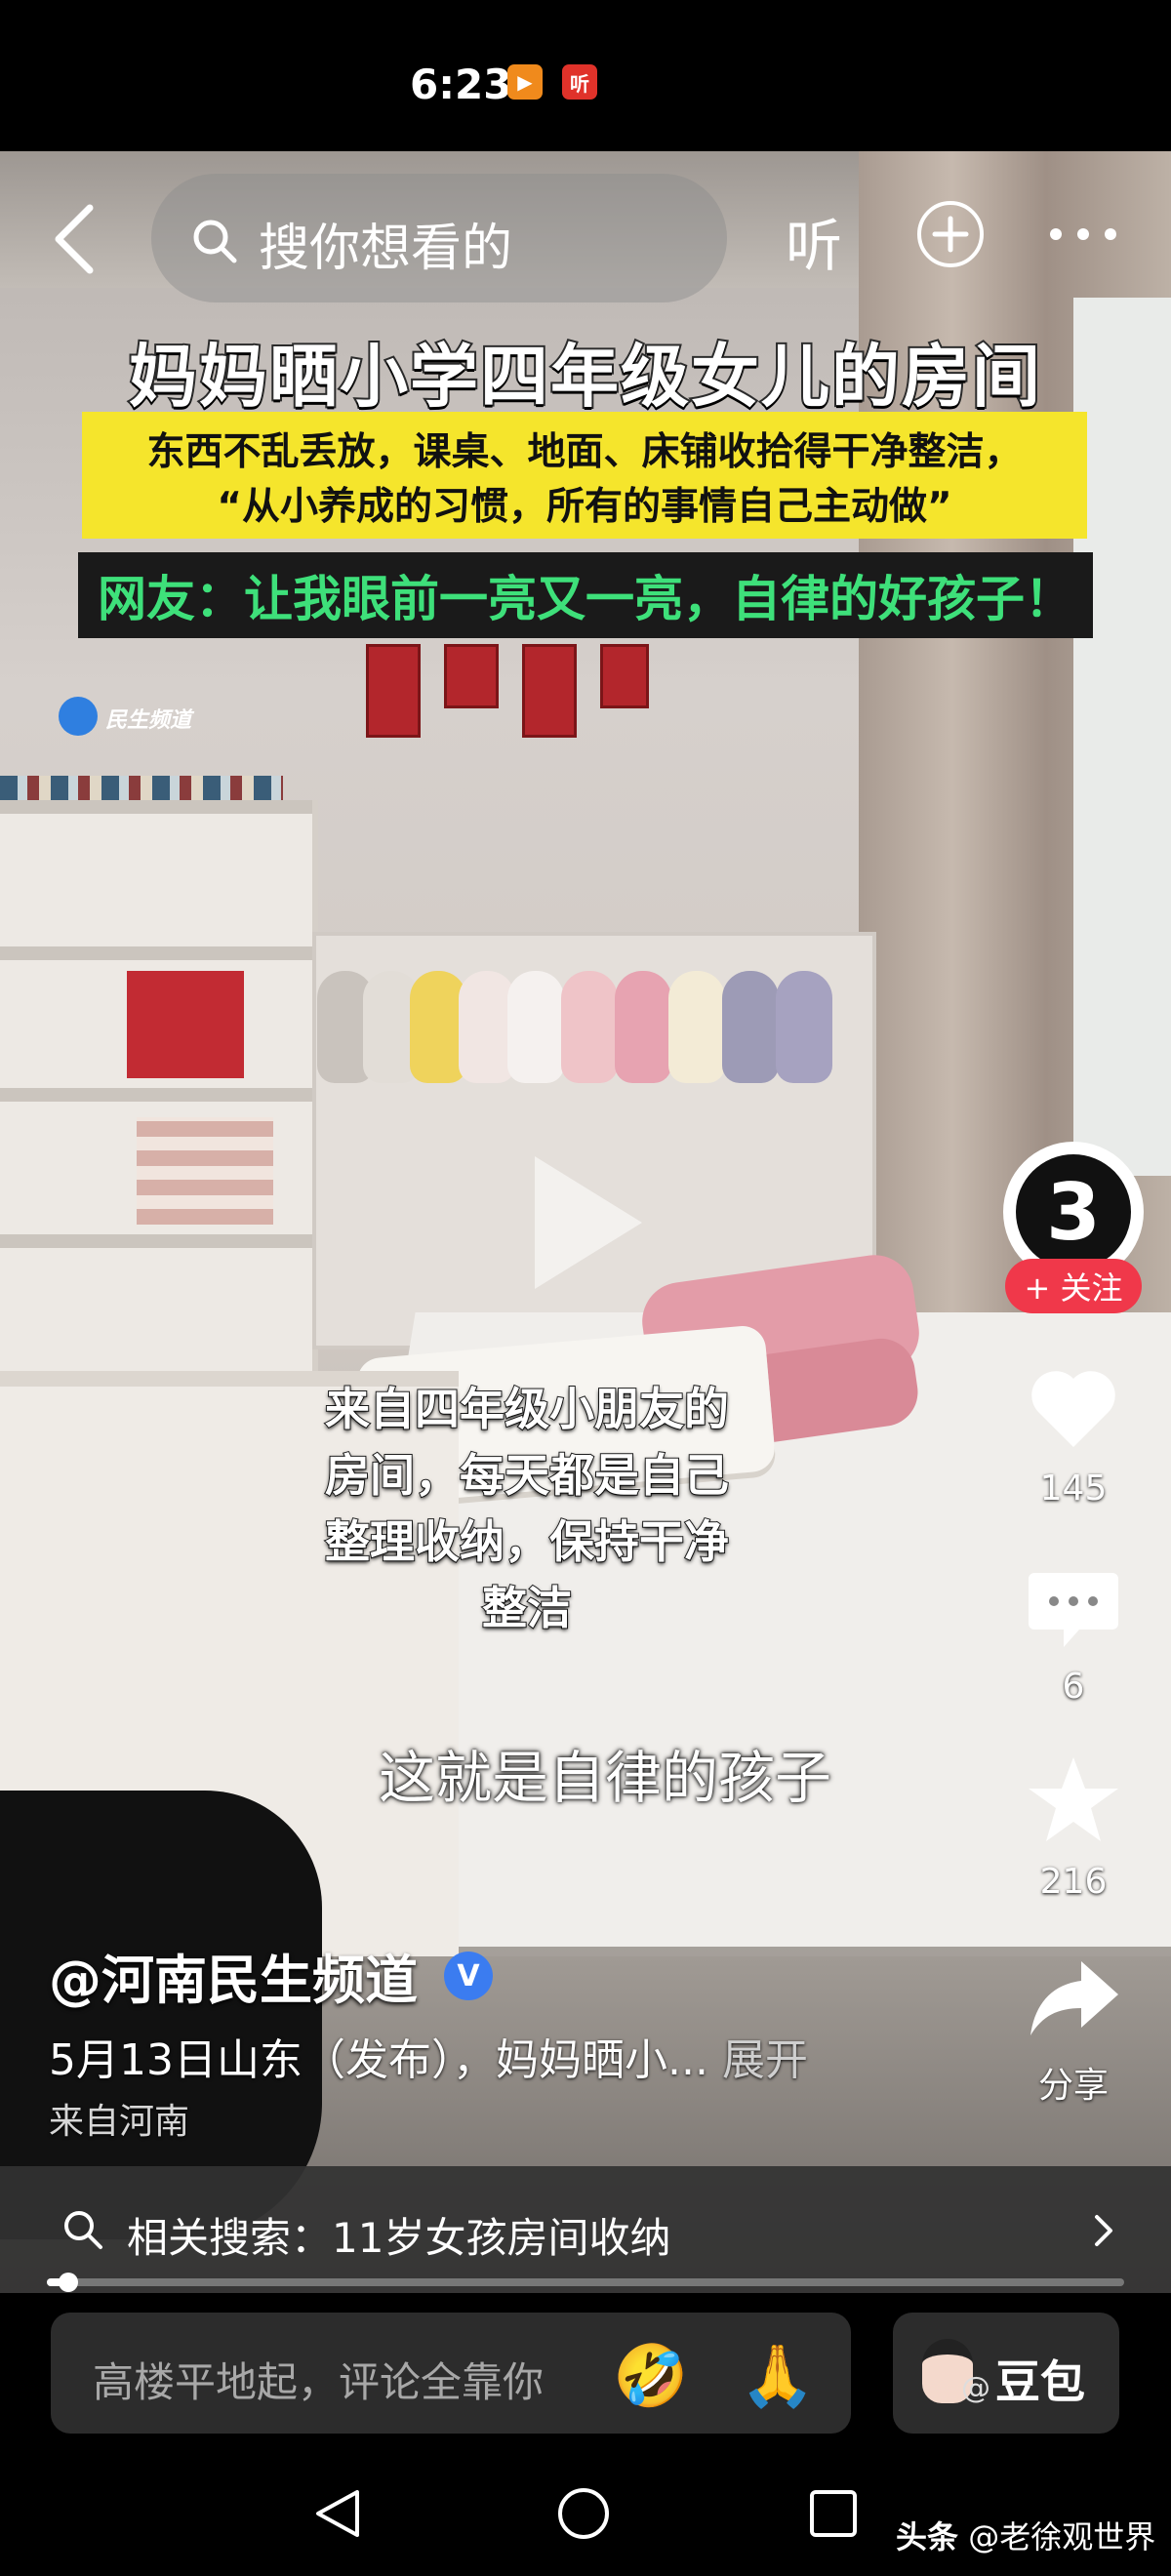  I want to click on expand-button: 展开, so click(765, 2060).